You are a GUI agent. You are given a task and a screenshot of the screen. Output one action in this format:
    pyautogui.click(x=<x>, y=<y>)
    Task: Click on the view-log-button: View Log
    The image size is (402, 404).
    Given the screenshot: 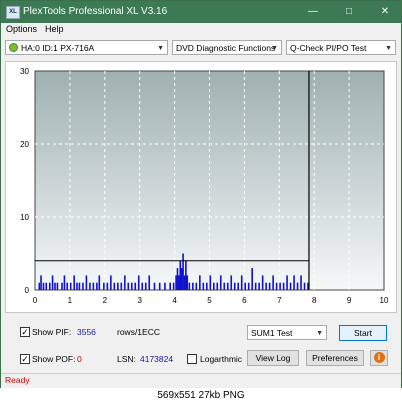 What is the action you would take?
    pyautogui.click(x=273, y=358)
    